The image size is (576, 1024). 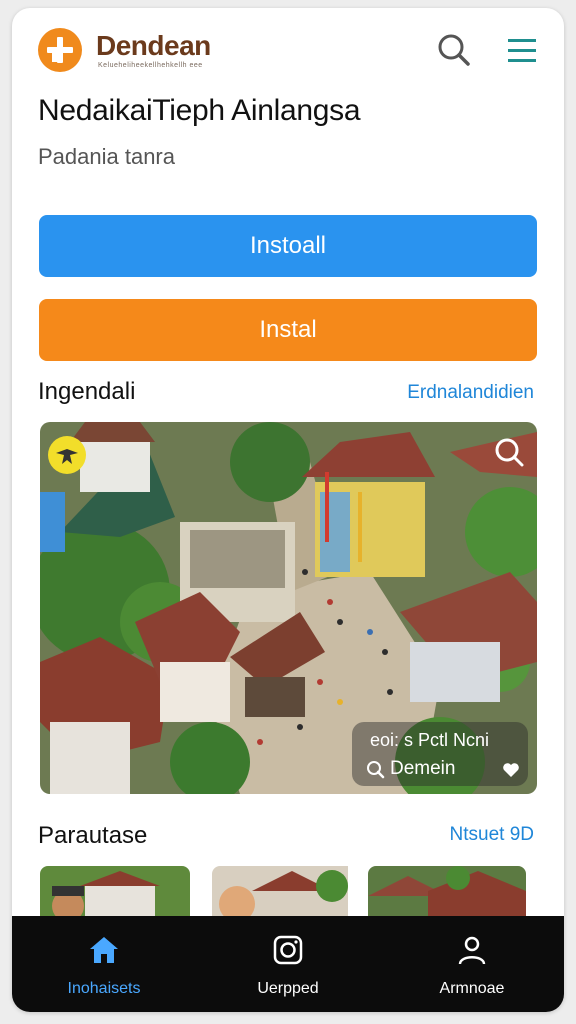 What do you see at coordinates (440, 754) in the screenshot?
I see `image-caption-card: eoi: s Pctl Ncni Demein` at bounding box center [440, 754].